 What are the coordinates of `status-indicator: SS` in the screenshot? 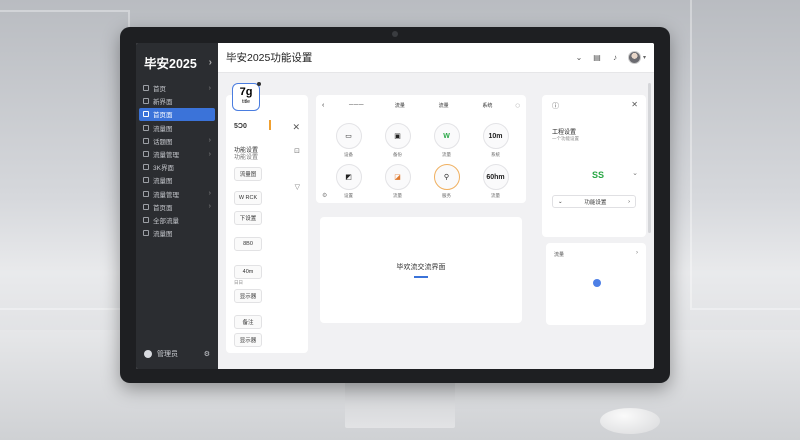 It's located at (598, 175).